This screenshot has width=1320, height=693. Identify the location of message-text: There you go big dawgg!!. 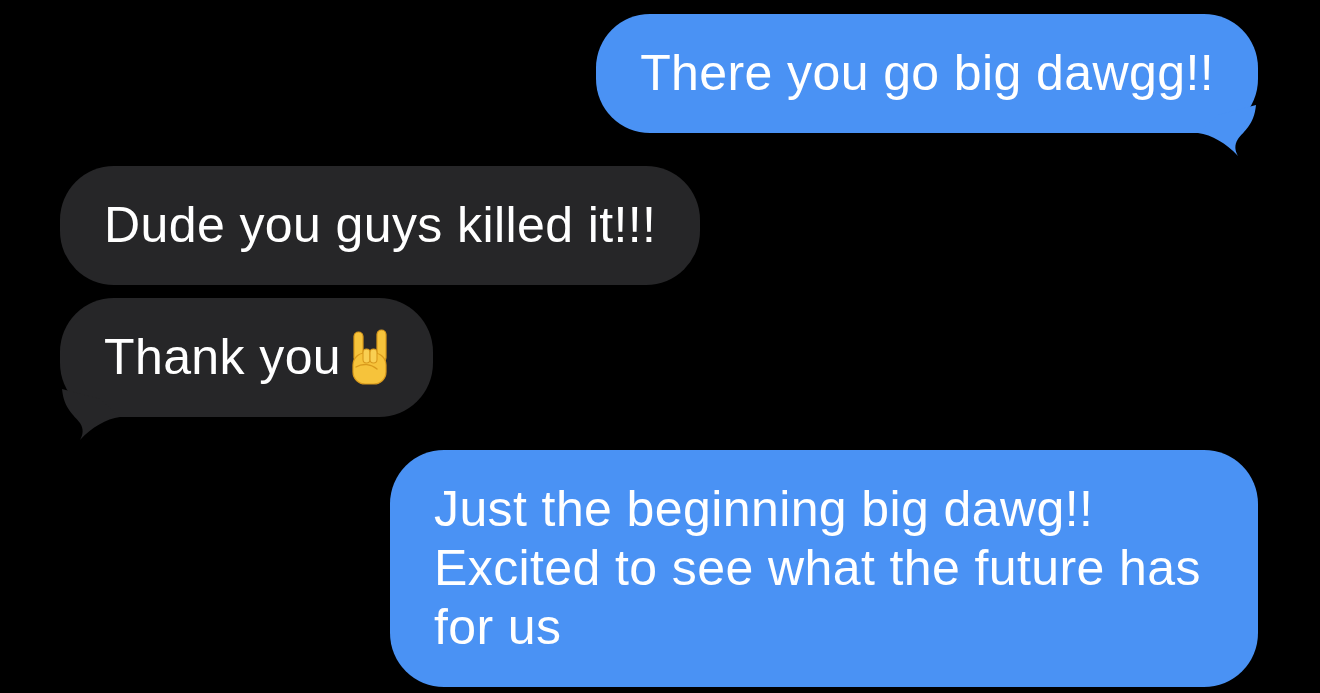
(927, 73).